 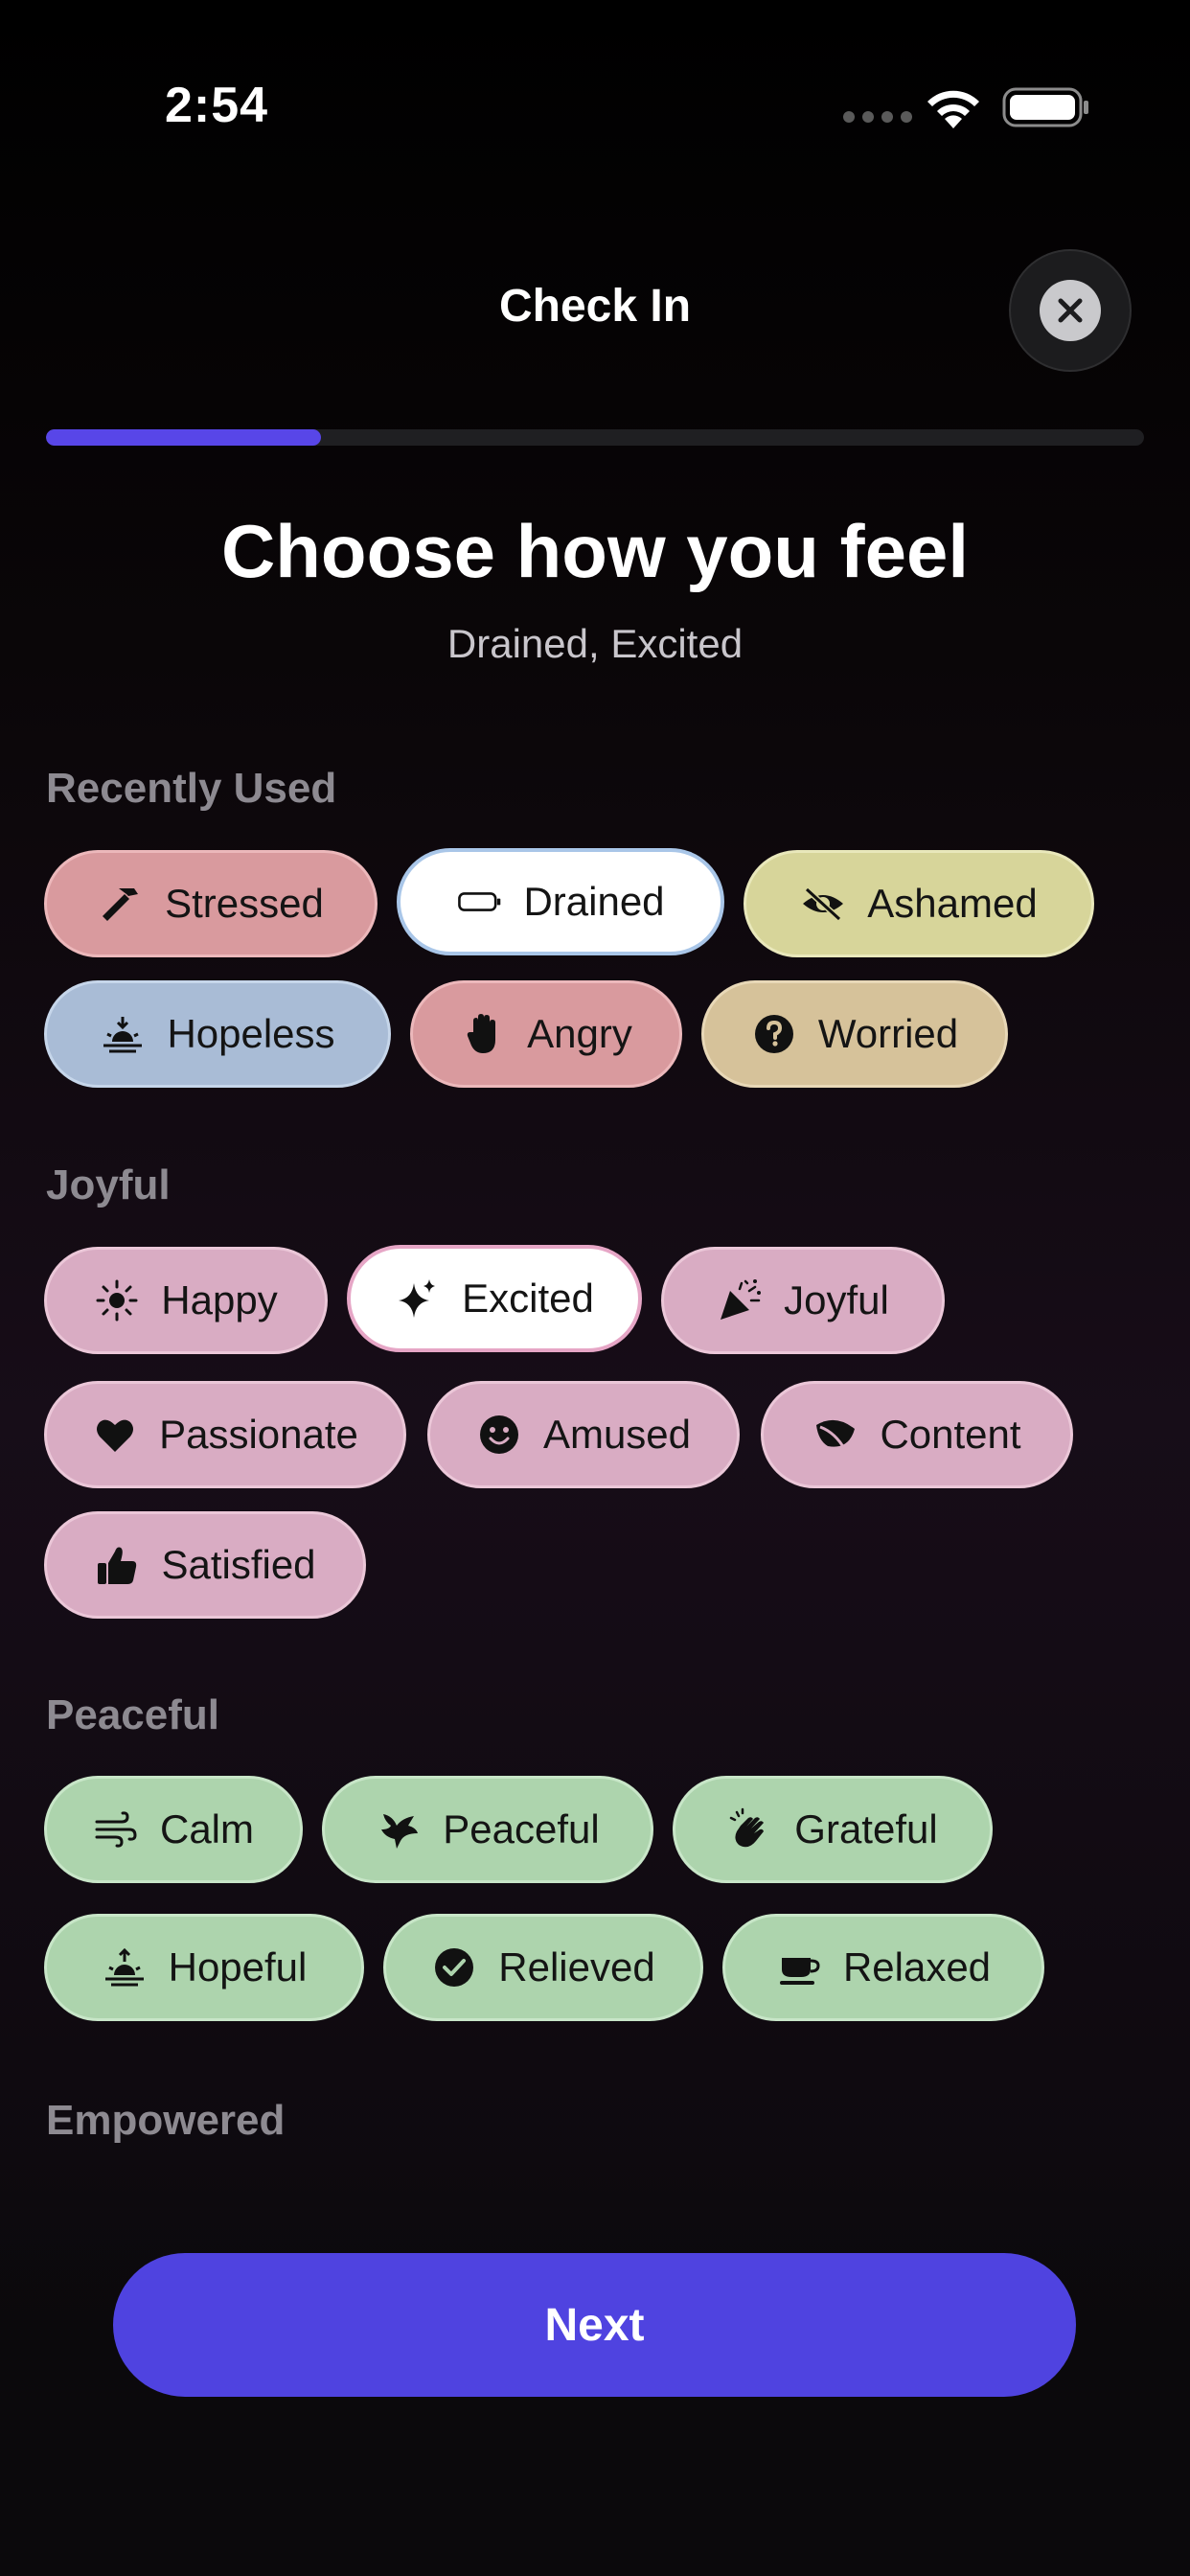 I want to click on chip-label: Peaceful, so click(x=522, y=1829).